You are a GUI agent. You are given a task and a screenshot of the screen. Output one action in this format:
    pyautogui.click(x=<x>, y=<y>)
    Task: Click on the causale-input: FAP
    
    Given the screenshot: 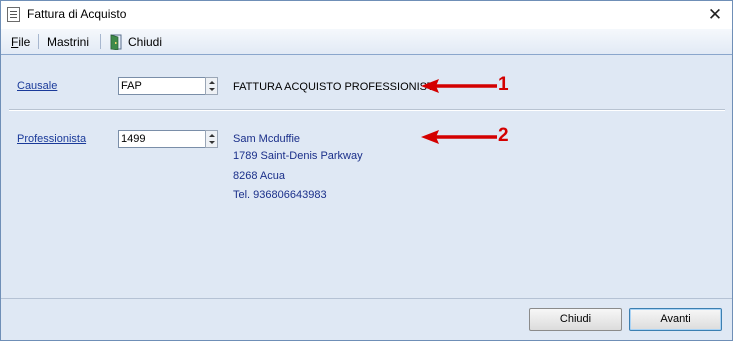 What is the action you would take?
    pyautogui.click(x=162, y=86)
    